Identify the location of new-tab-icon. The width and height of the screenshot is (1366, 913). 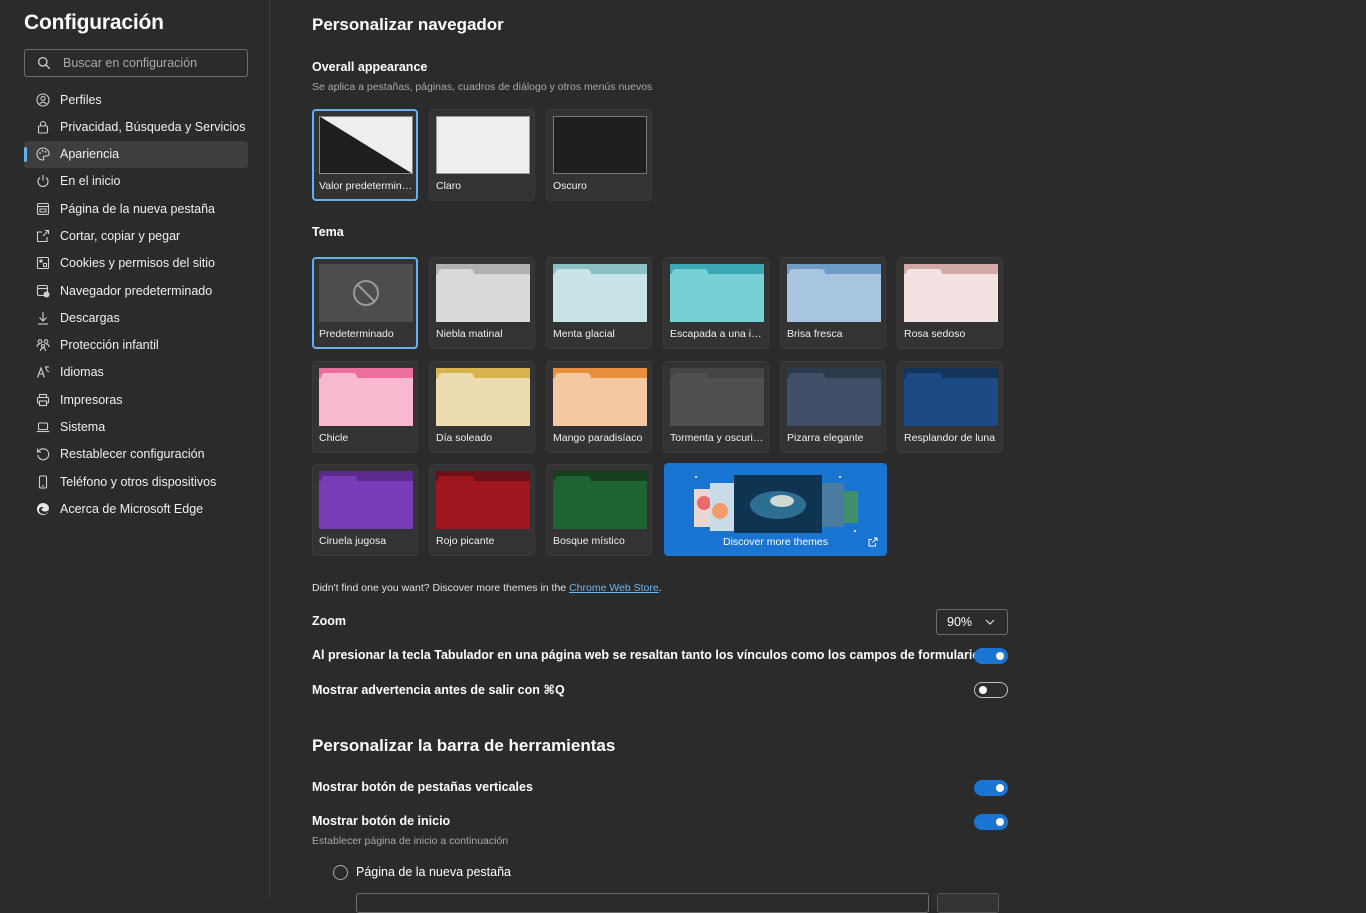
(43, 208).